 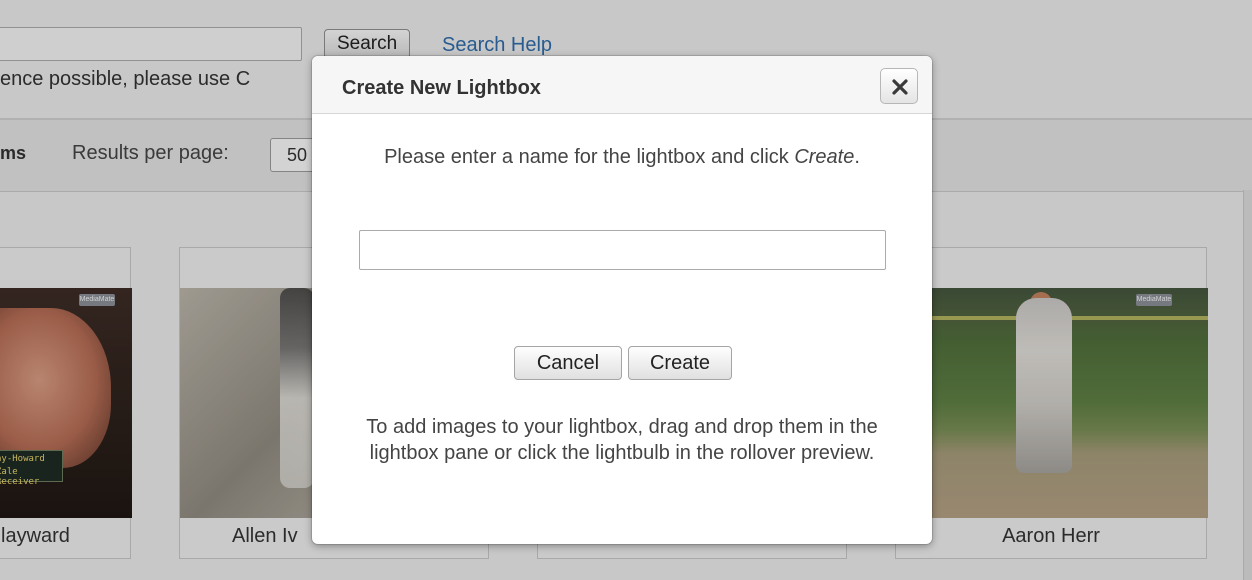 I want to click on close-icon, so click(x=900, y=87).